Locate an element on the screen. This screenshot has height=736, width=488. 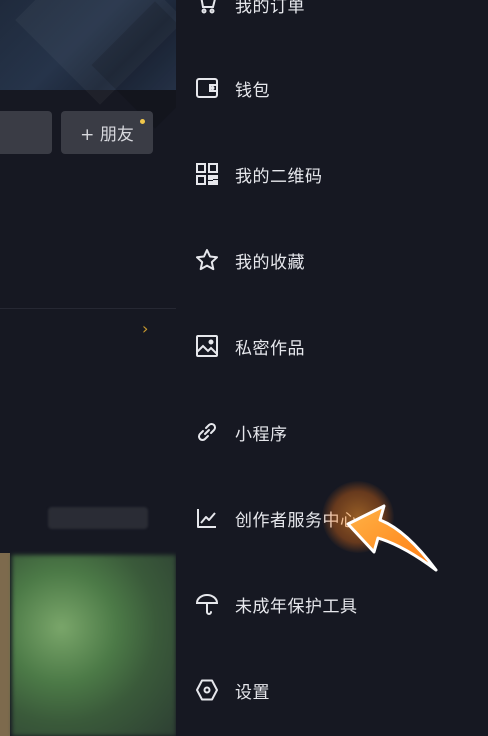
menu-item-favorites: 我的收藏 is located at coordinates (332, 260).